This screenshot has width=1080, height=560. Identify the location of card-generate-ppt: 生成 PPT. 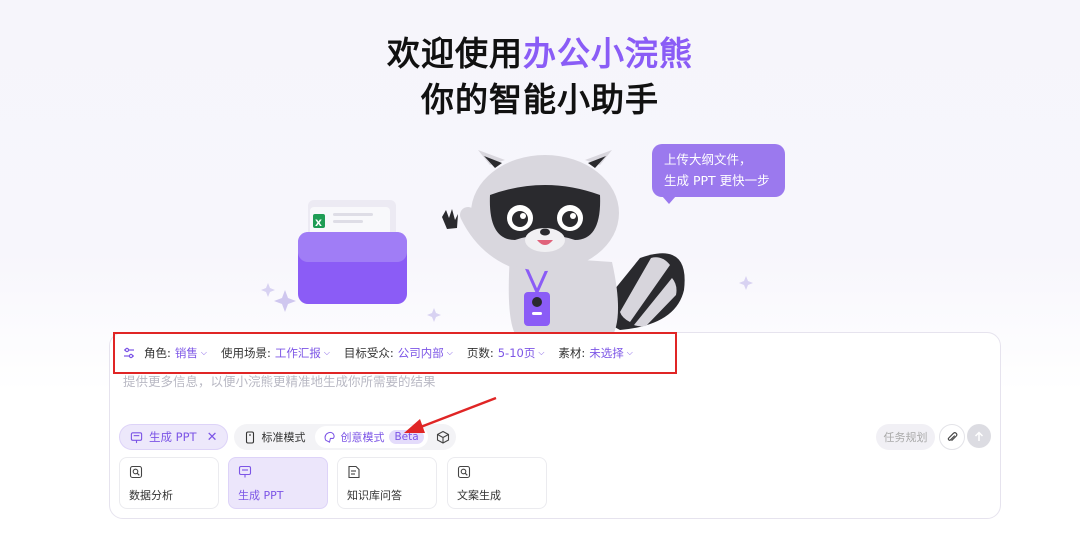
(278, 483).